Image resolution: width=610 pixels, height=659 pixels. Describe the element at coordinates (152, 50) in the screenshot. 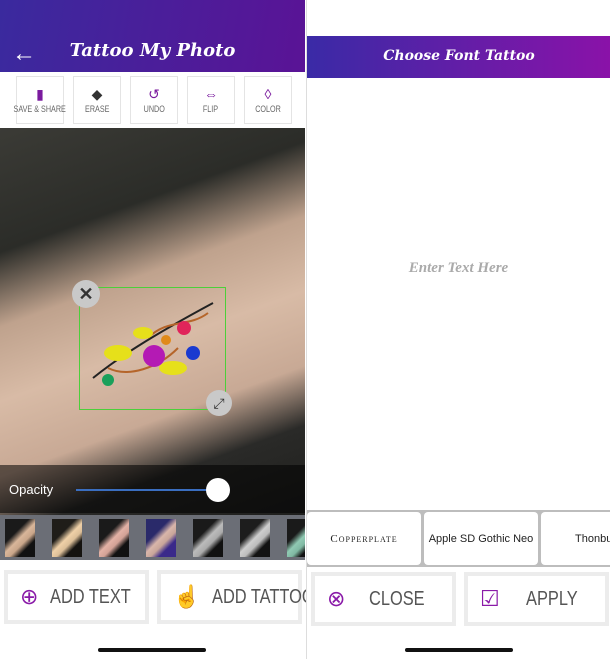

I see `app-title: Tattoo My Photo` at that location.